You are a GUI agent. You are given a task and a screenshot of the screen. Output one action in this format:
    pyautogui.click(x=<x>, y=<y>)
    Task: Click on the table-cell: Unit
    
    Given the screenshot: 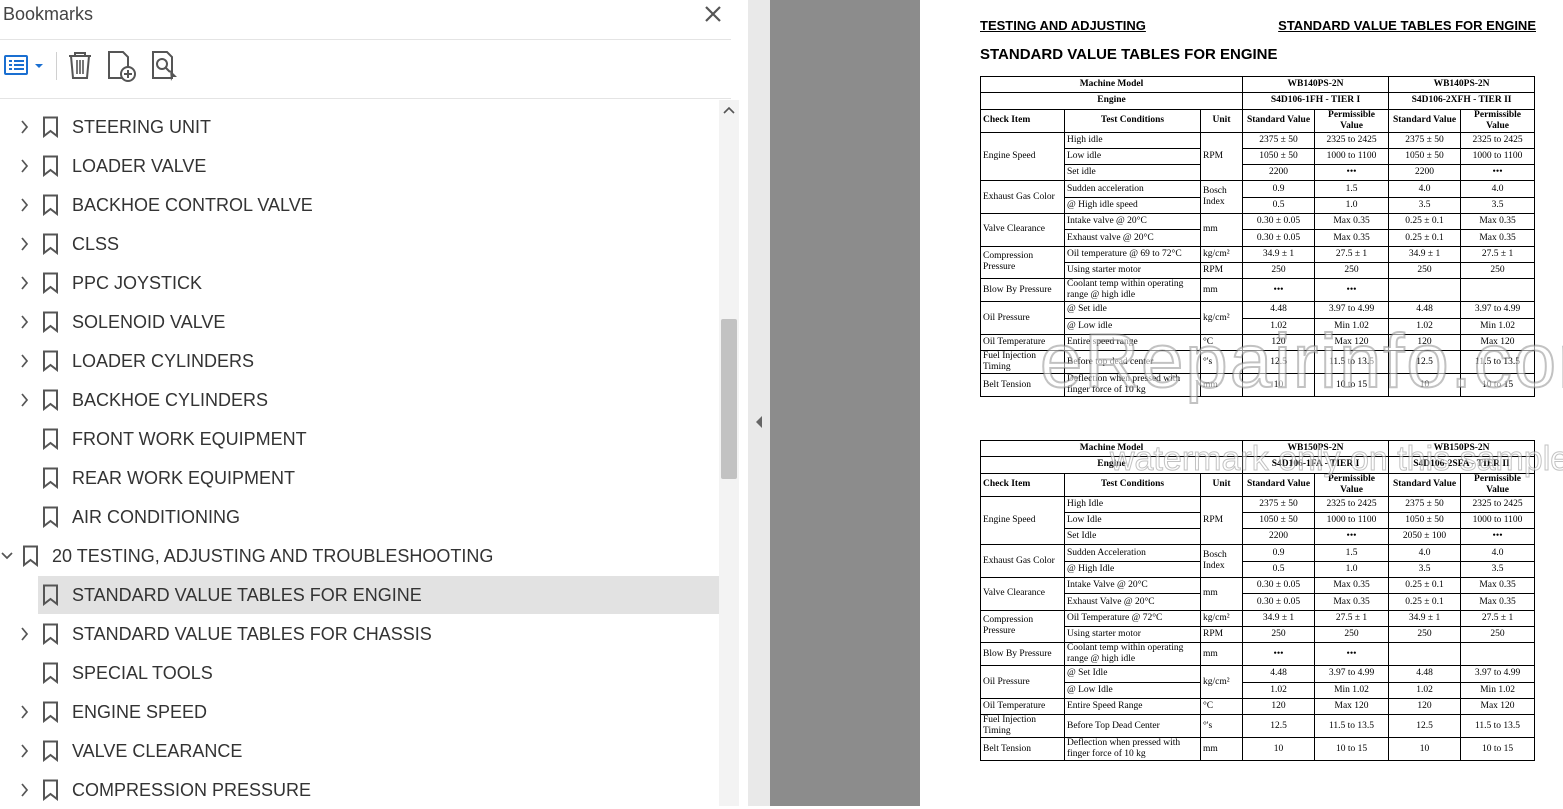 What is the action you would take?
    pyautogui.click(x=1221, y=484)
    